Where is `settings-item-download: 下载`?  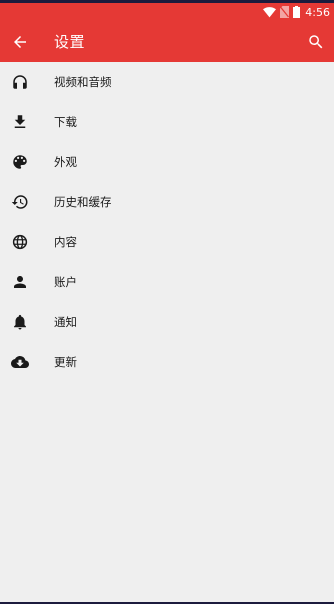
settings-item-download: 下载 is located at coordinates (167, 122).